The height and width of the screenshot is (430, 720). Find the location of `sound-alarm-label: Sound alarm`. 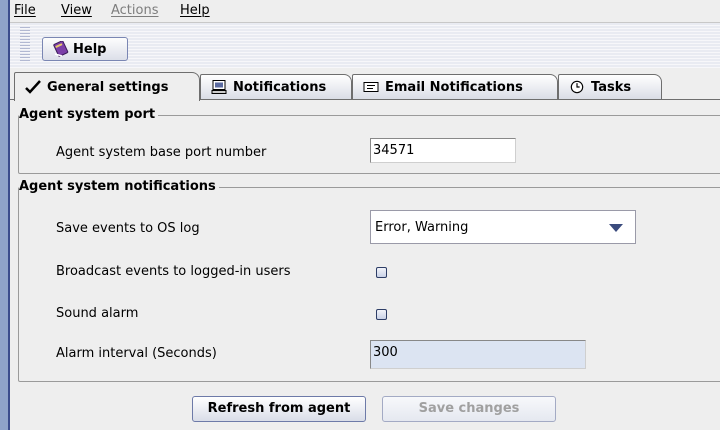

sound-alarm-label: Sound alarm is located at coordinates (97, 313).